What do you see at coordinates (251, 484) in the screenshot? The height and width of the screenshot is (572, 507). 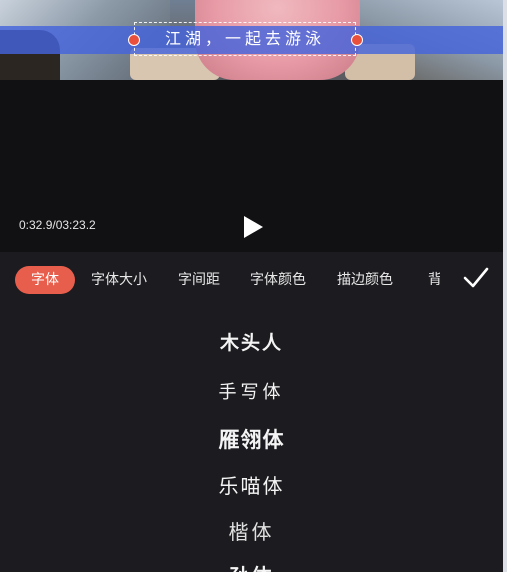 I see `font-option-lemiao: 乐喵体` at bounding box center [251, 484].